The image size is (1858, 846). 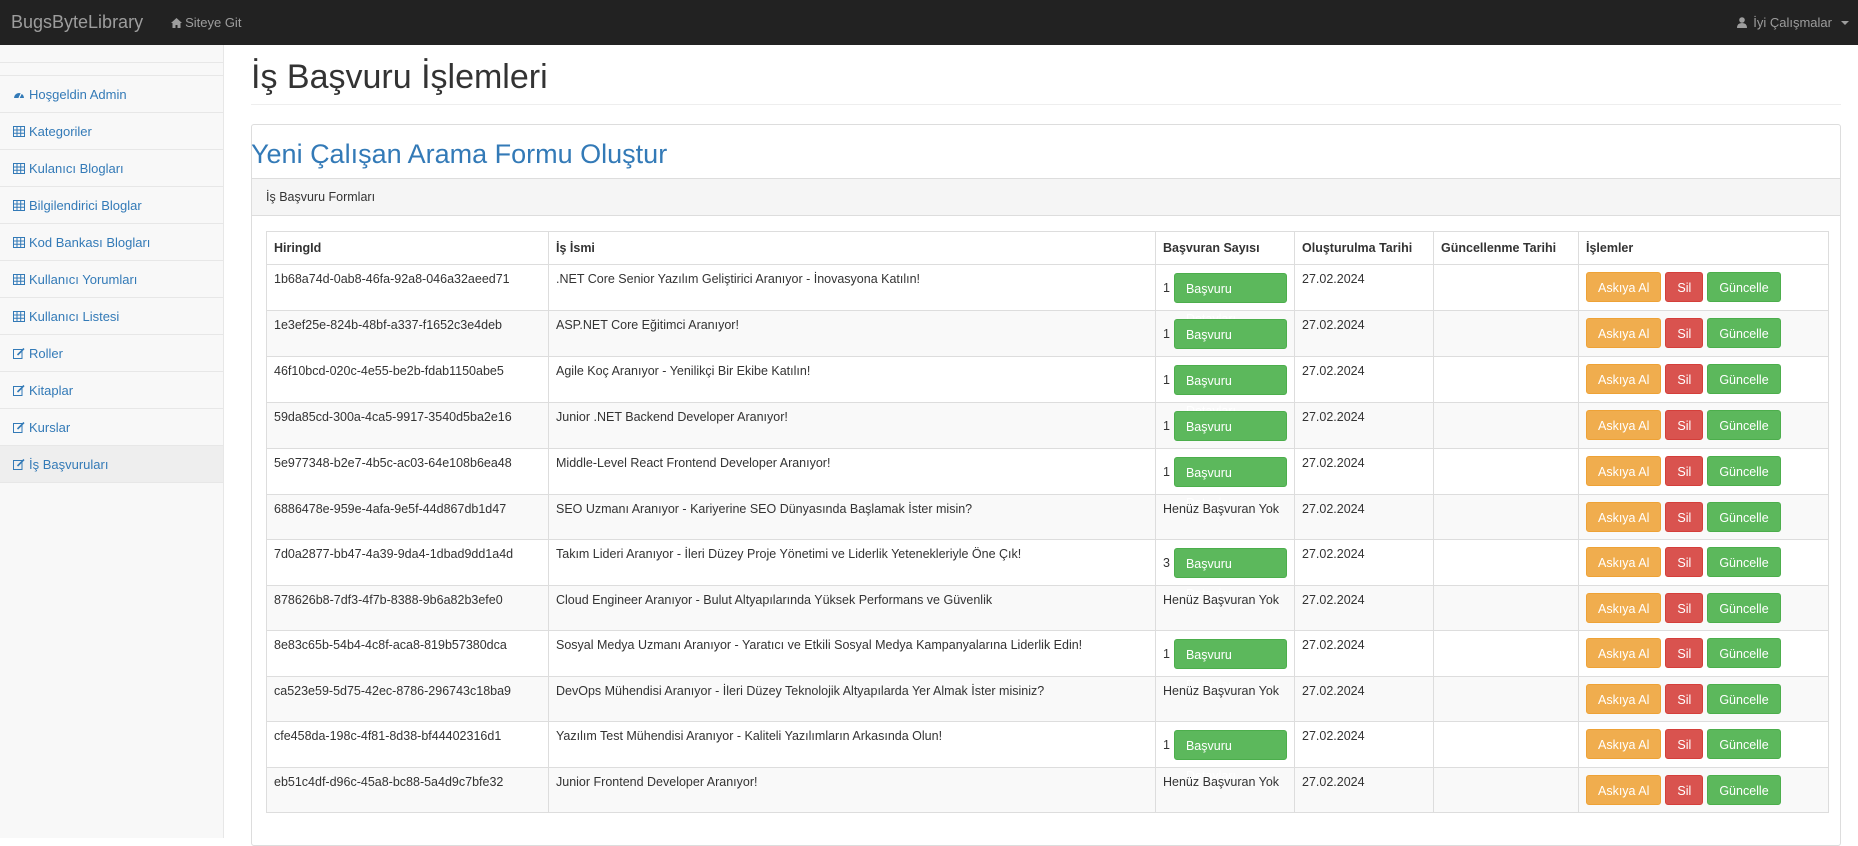 I want to click on sidebar-item-10: İş Başvuruları, so click(x=111, y=464).